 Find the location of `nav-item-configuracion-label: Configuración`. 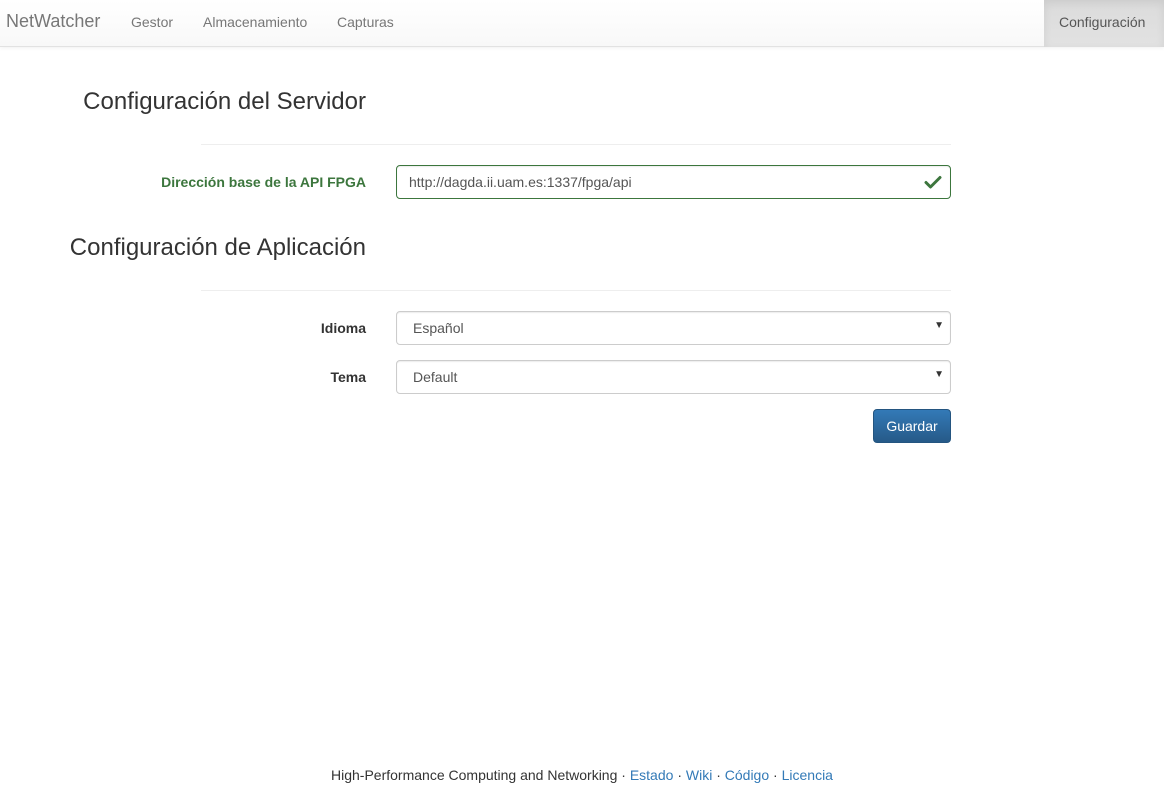

nav-item-configuracion-label: Configuración is located at coordinates (1102, 22).